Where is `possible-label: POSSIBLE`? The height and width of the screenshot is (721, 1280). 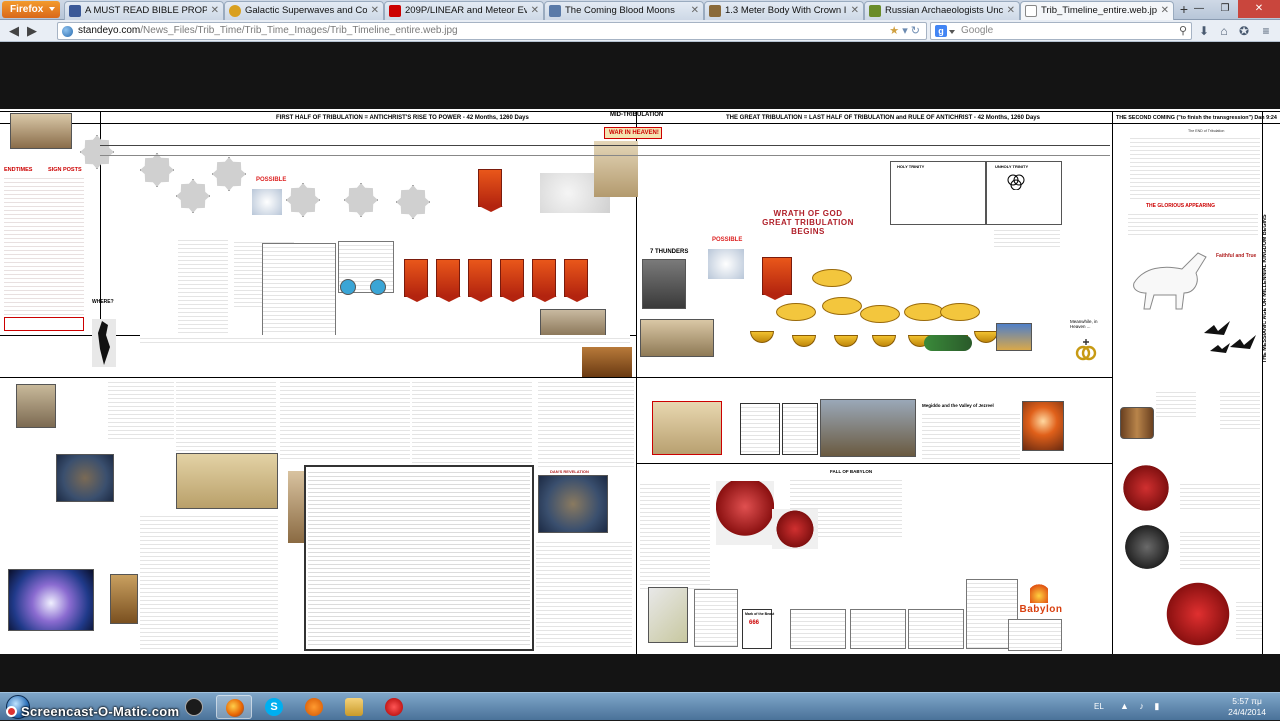
possible-label: POSSIBLE is located at coordinates (727, 240).